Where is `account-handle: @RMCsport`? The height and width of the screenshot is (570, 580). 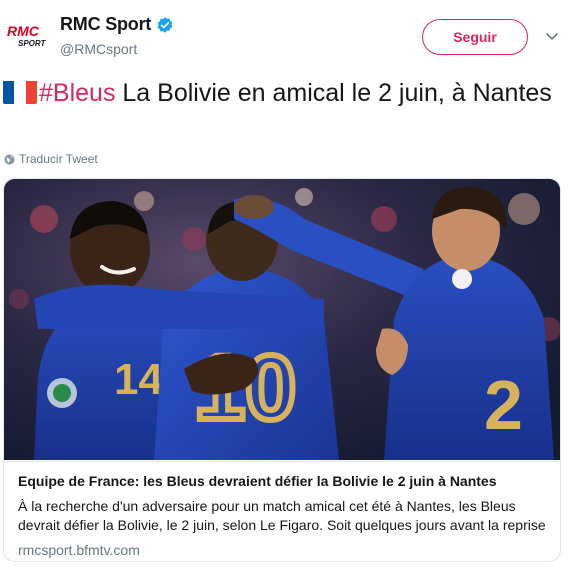
account-handle: @RMCsport is located at coordinates (98, 49).